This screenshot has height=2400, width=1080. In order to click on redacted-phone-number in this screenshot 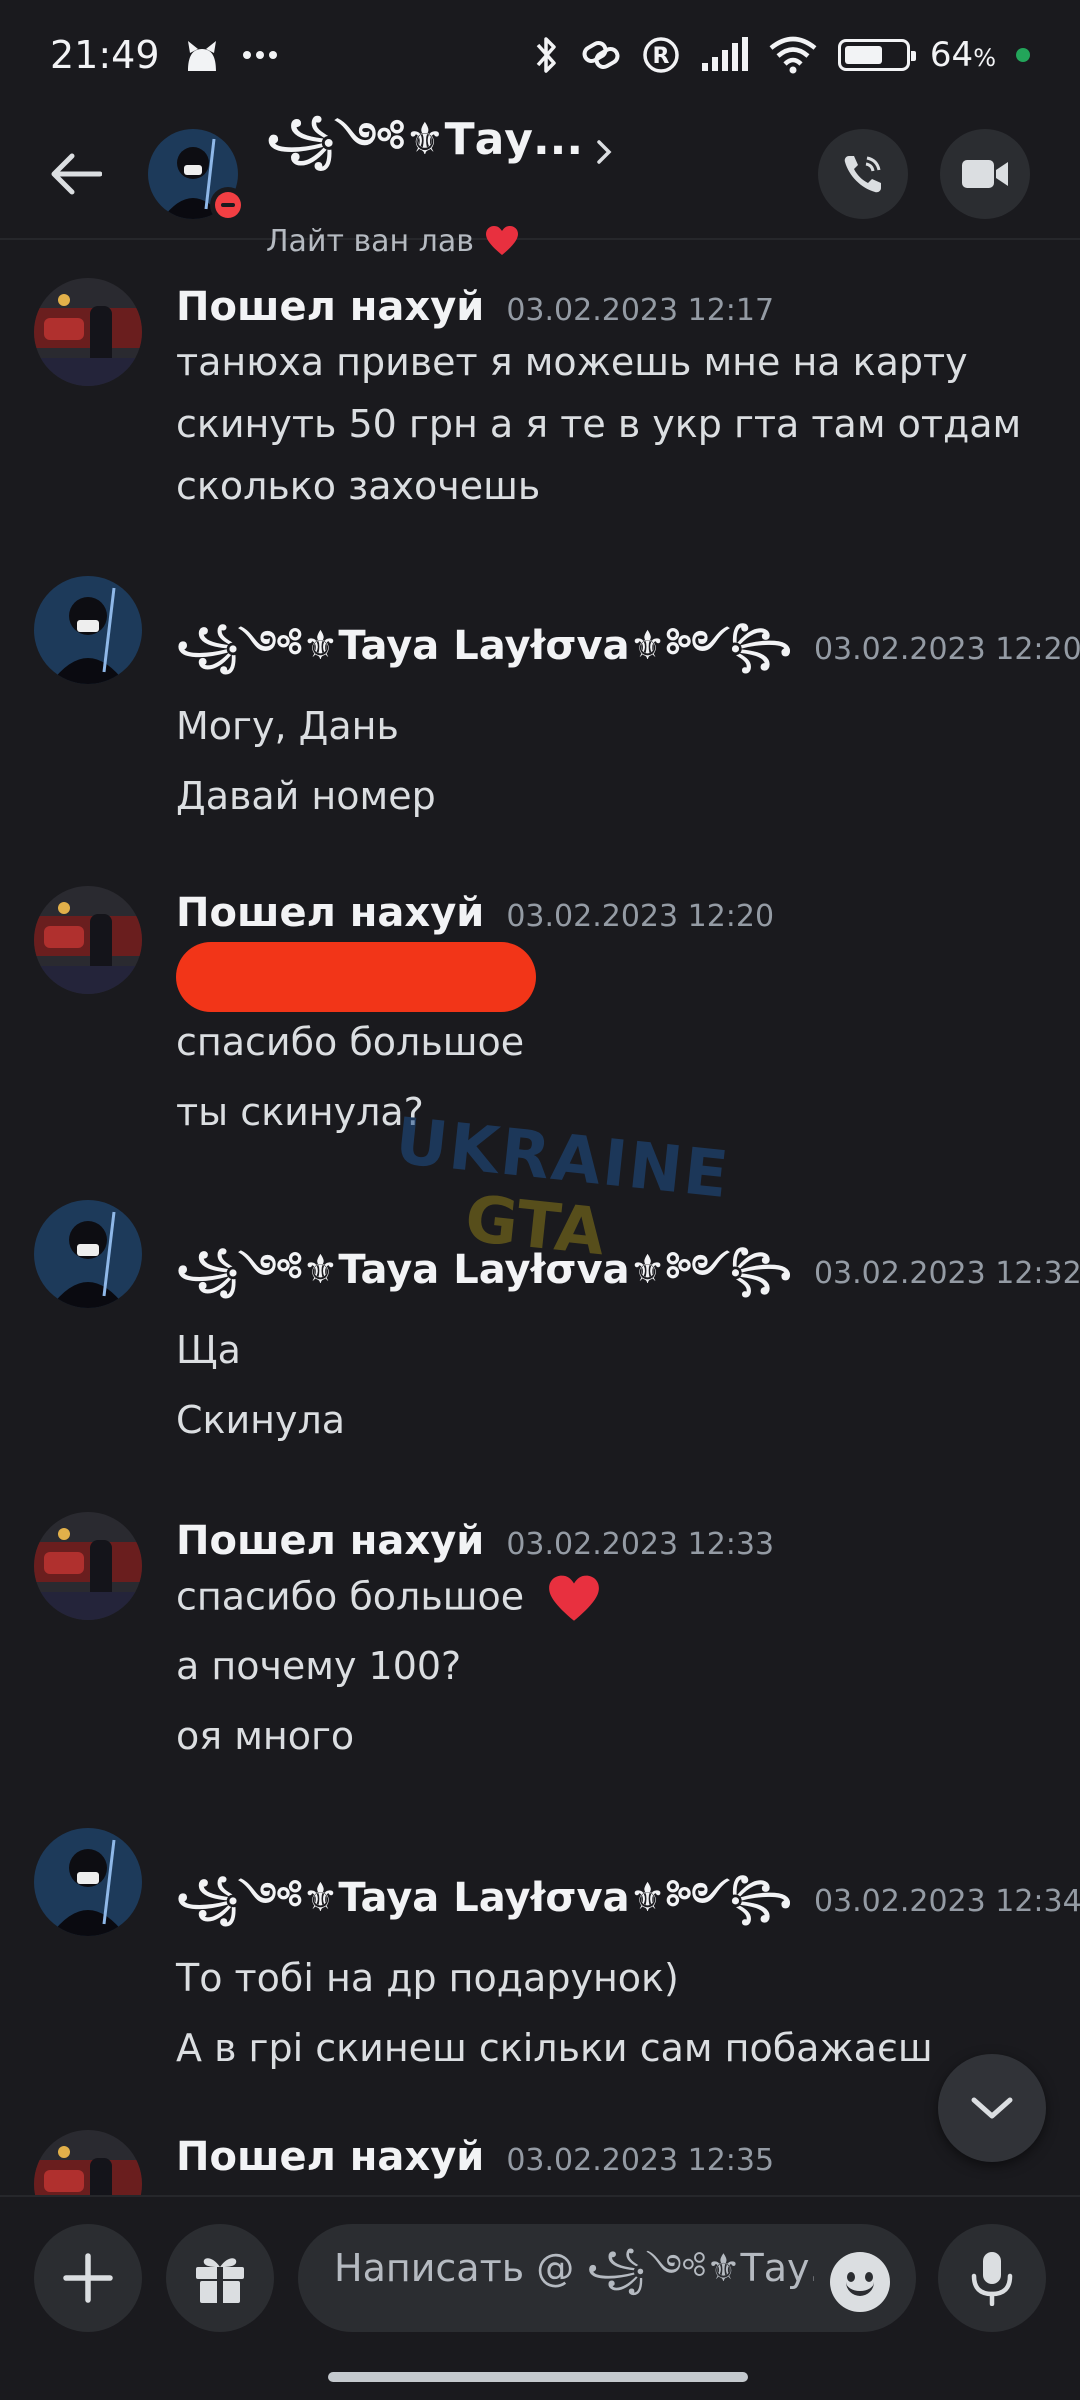, I will do `click(356, 977)`.